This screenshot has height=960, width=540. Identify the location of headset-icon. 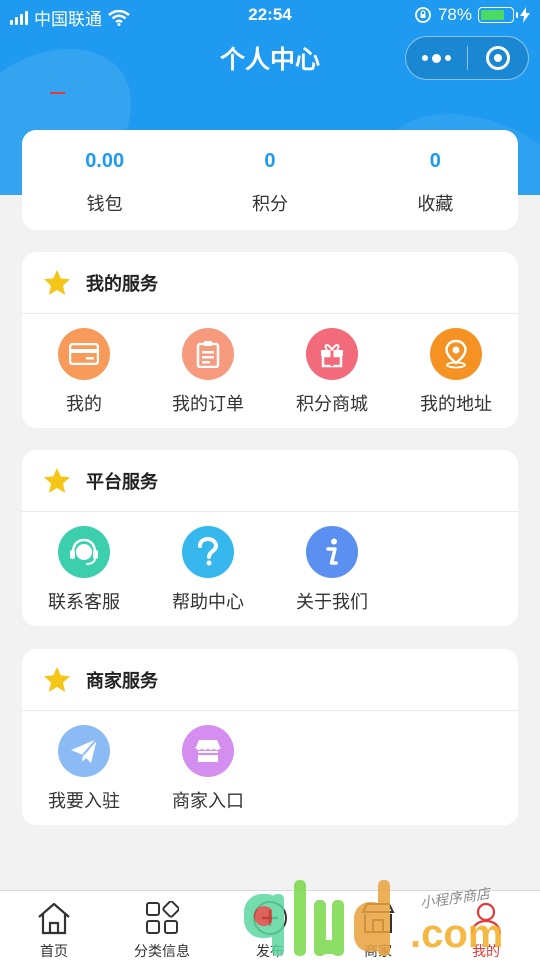
(84, 552).